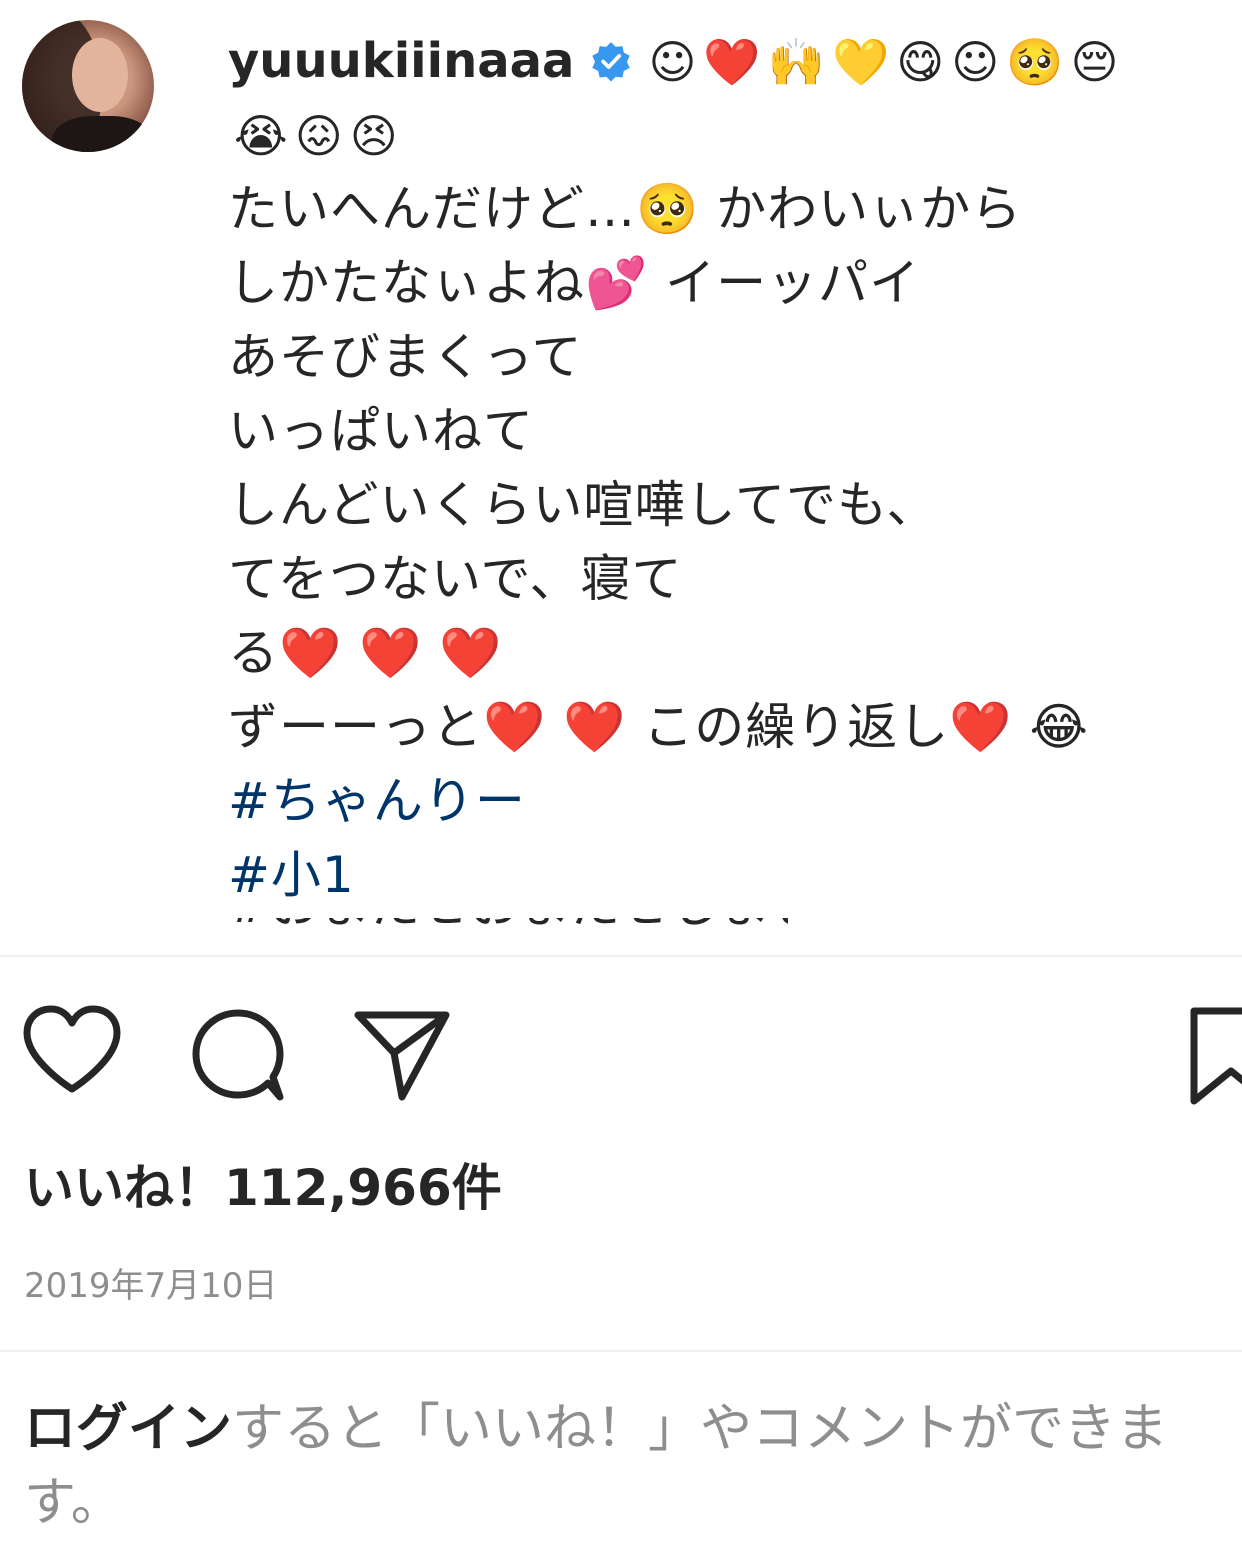  What do you see at coordinates (732, 62) in the screenshot?
I see `emoji-icon: ❤️` at bounding box center [732, 62].